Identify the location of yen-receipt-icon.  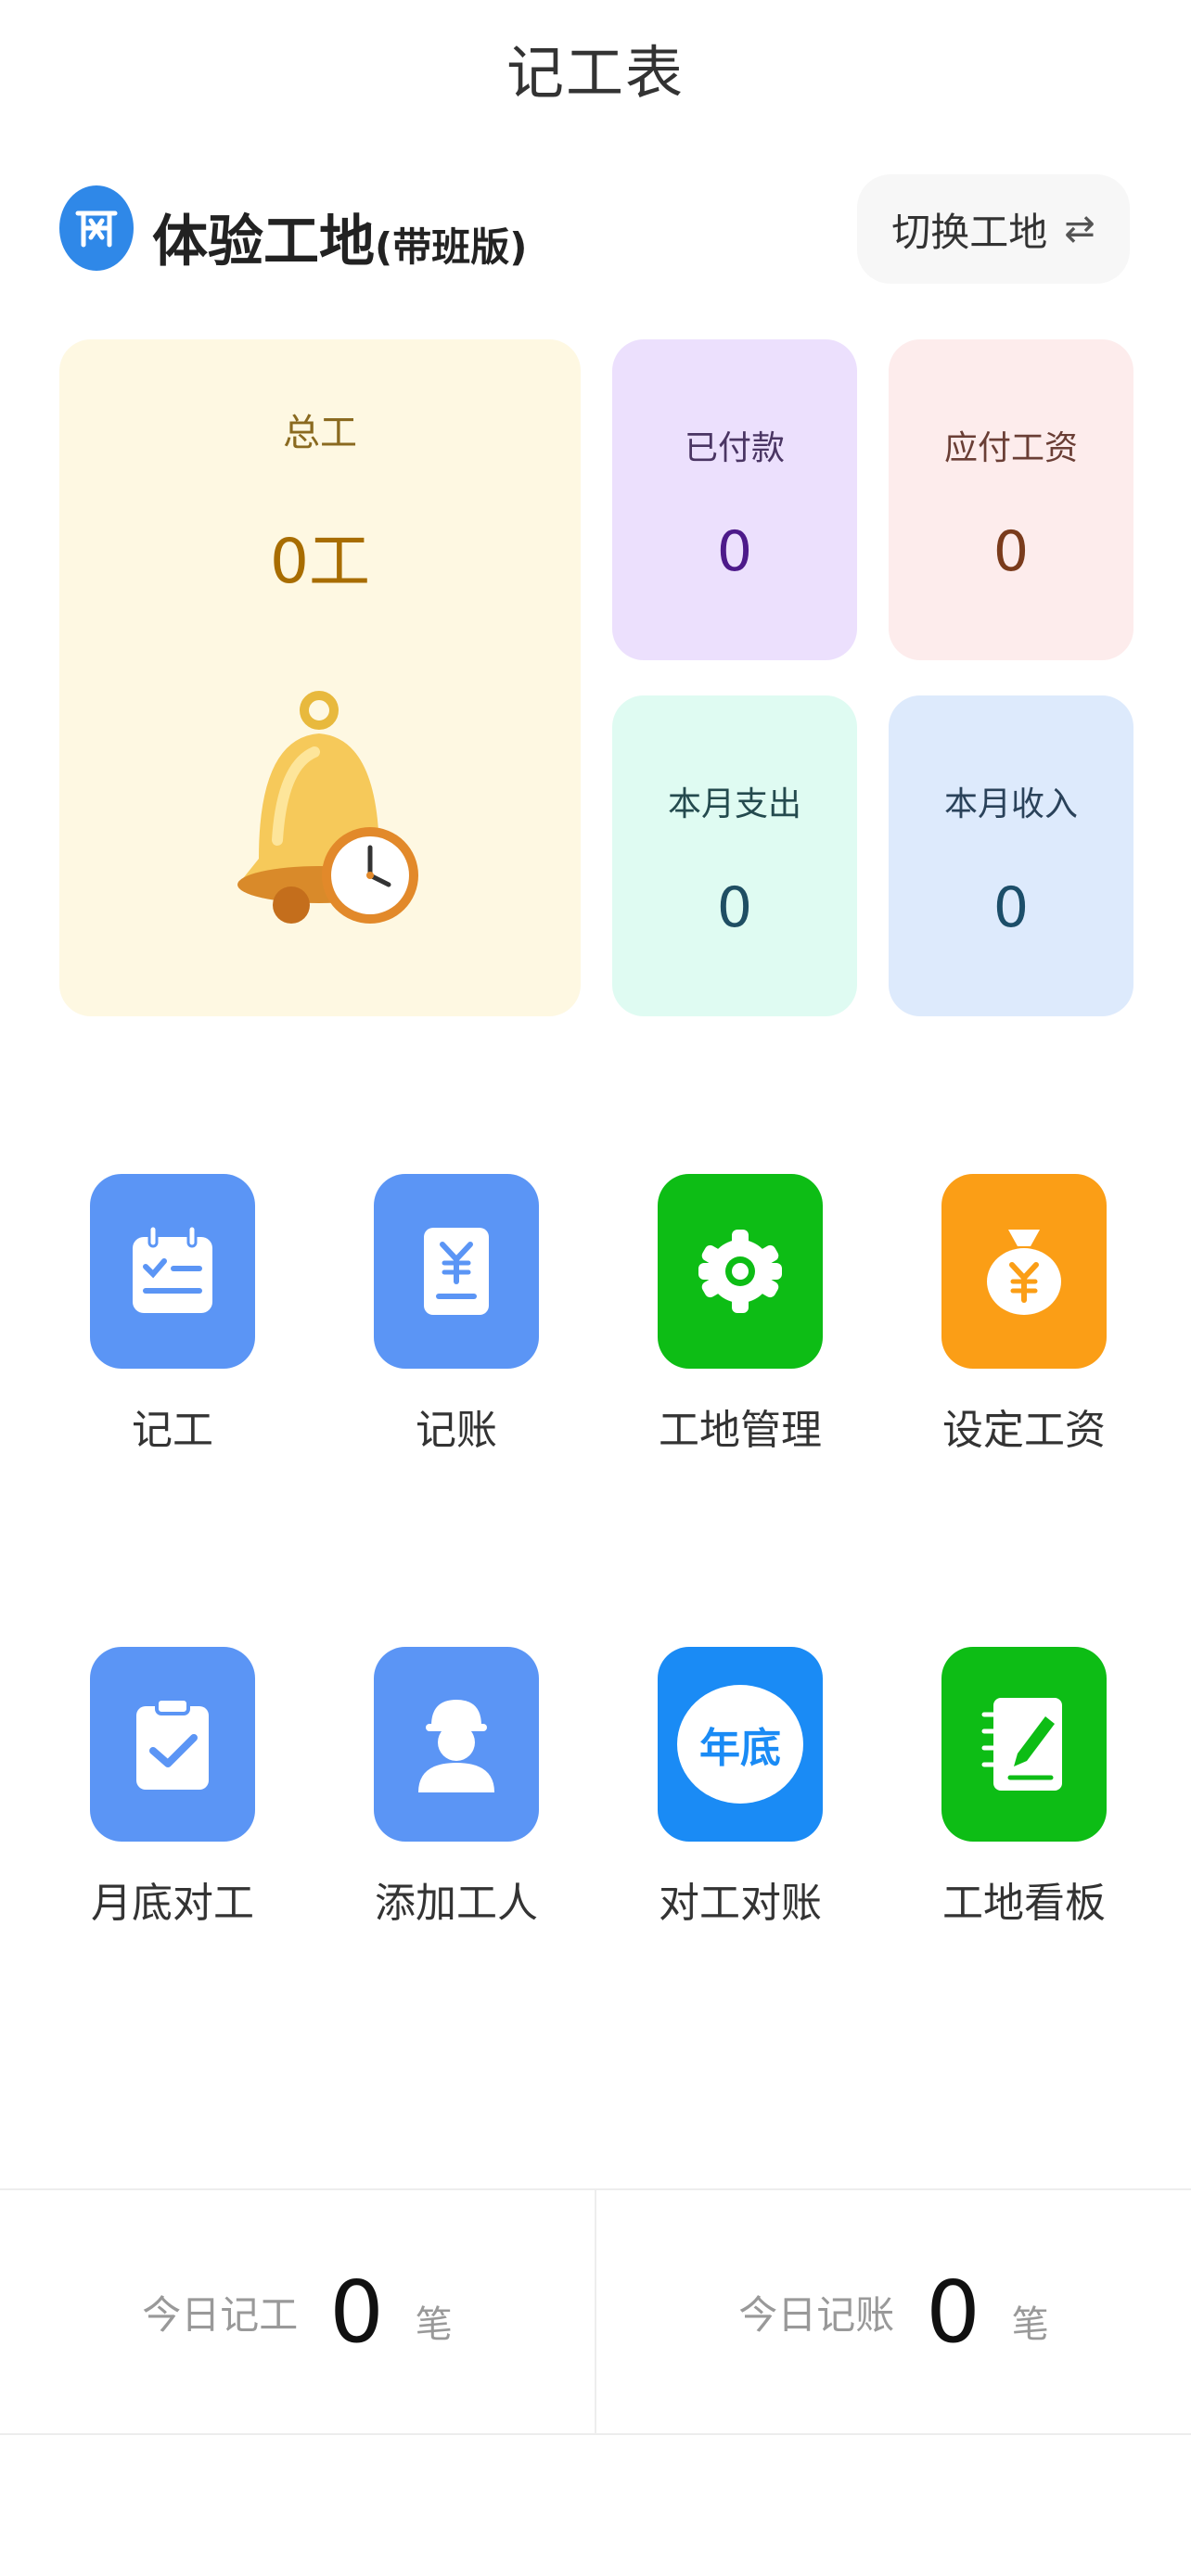
(456, 1271).